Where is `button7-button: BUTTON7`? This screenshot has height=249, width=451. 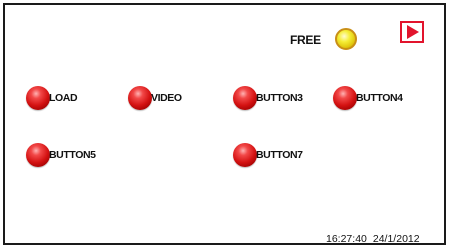
button7-button: BUTTON7 is located at coordinates (268, 155).